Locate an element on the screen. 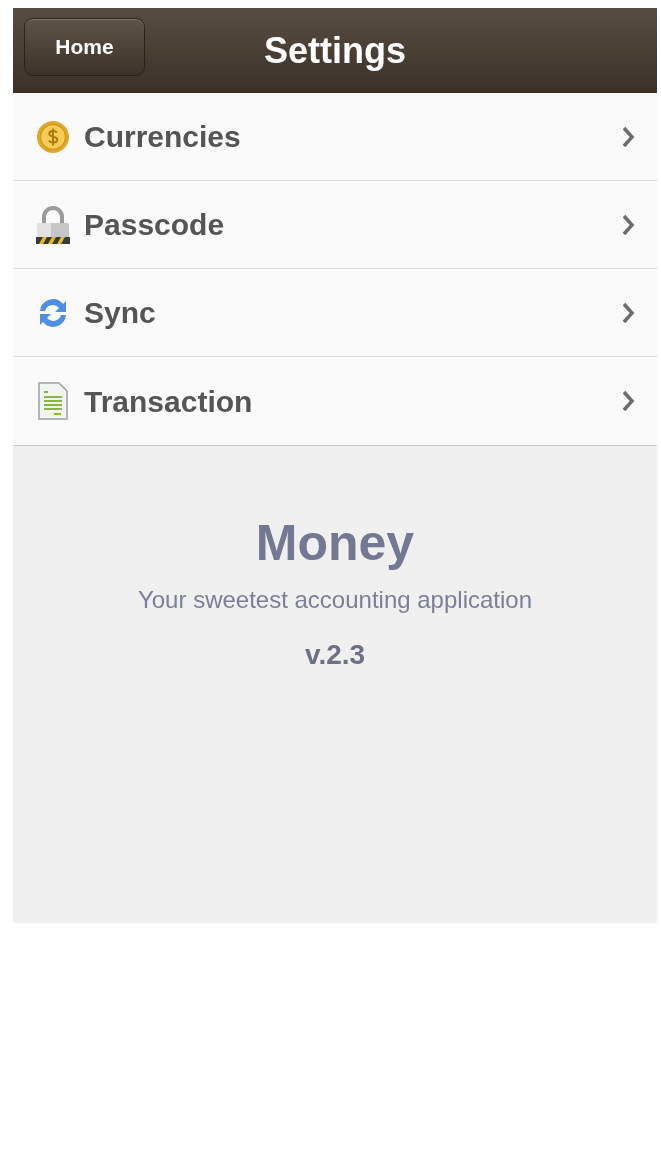 The image size is (661, 1173). screen-title: Settings is located at coordinates (335, 50).